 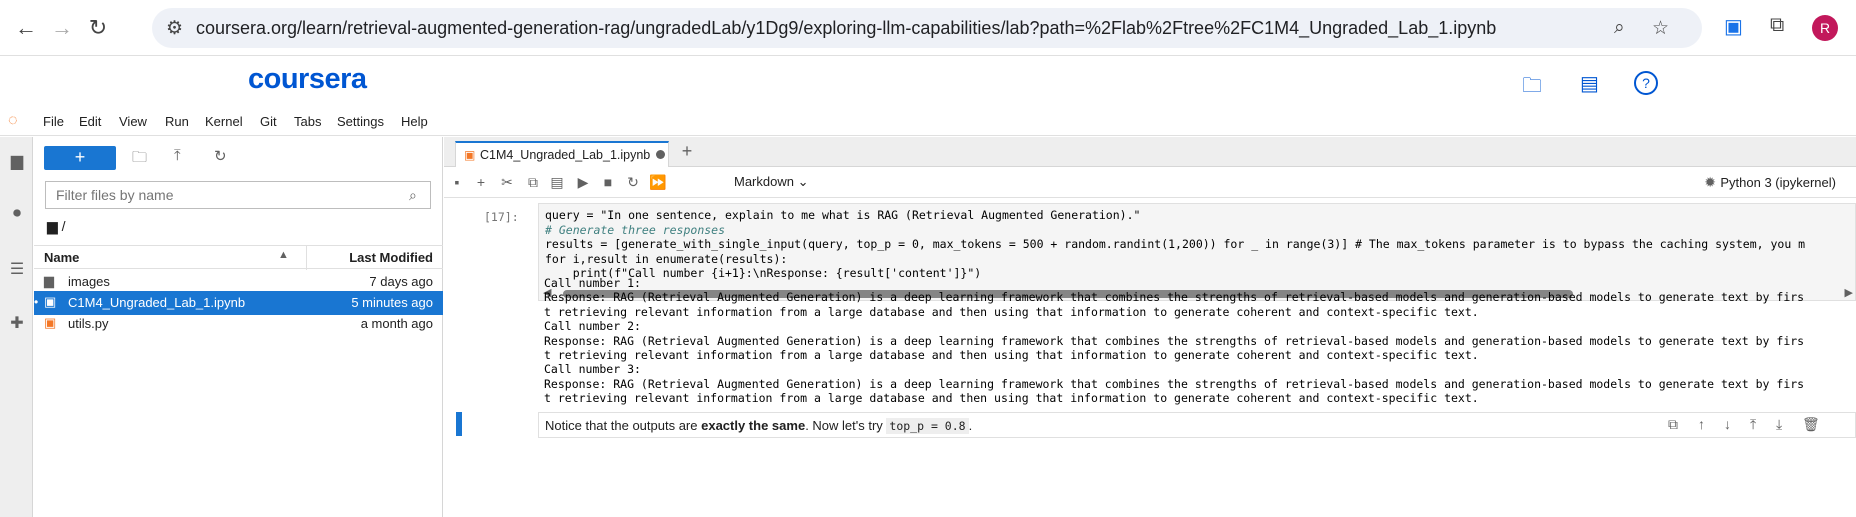 I want to click on file-modified: 7 days ago, so click(x=401, y=281).